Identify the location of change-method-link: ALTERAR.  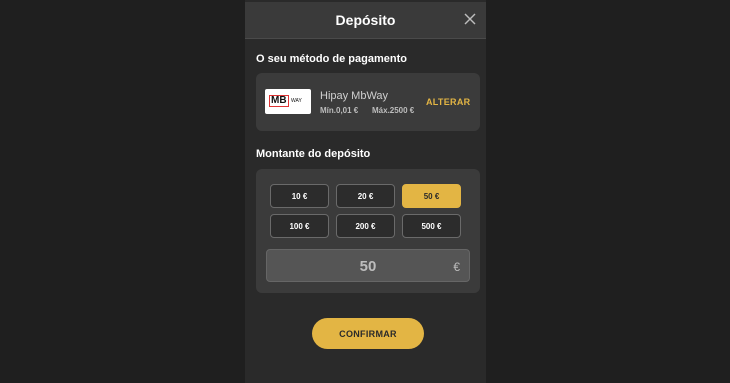
(448, 102).